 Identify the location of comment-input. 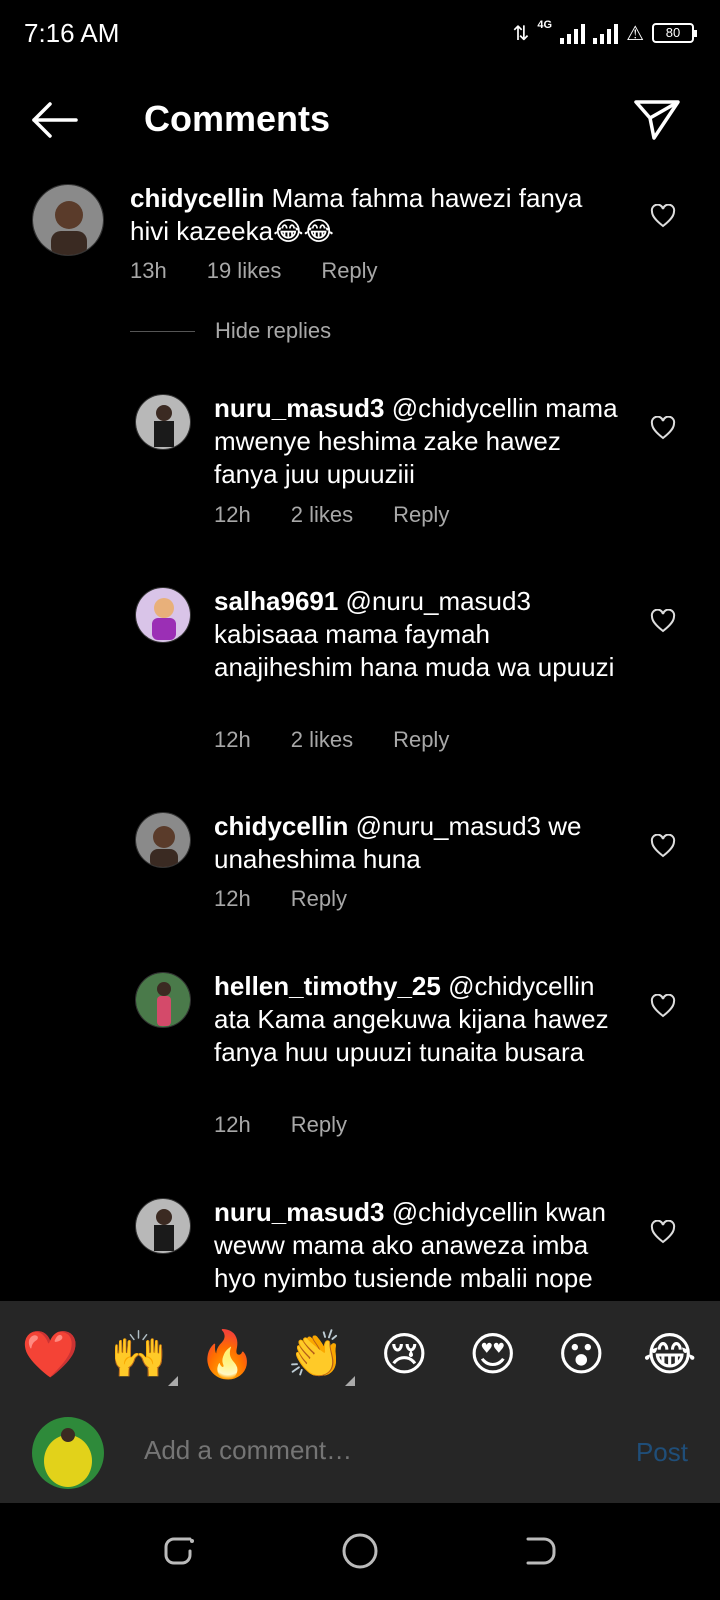
(364, 1450).